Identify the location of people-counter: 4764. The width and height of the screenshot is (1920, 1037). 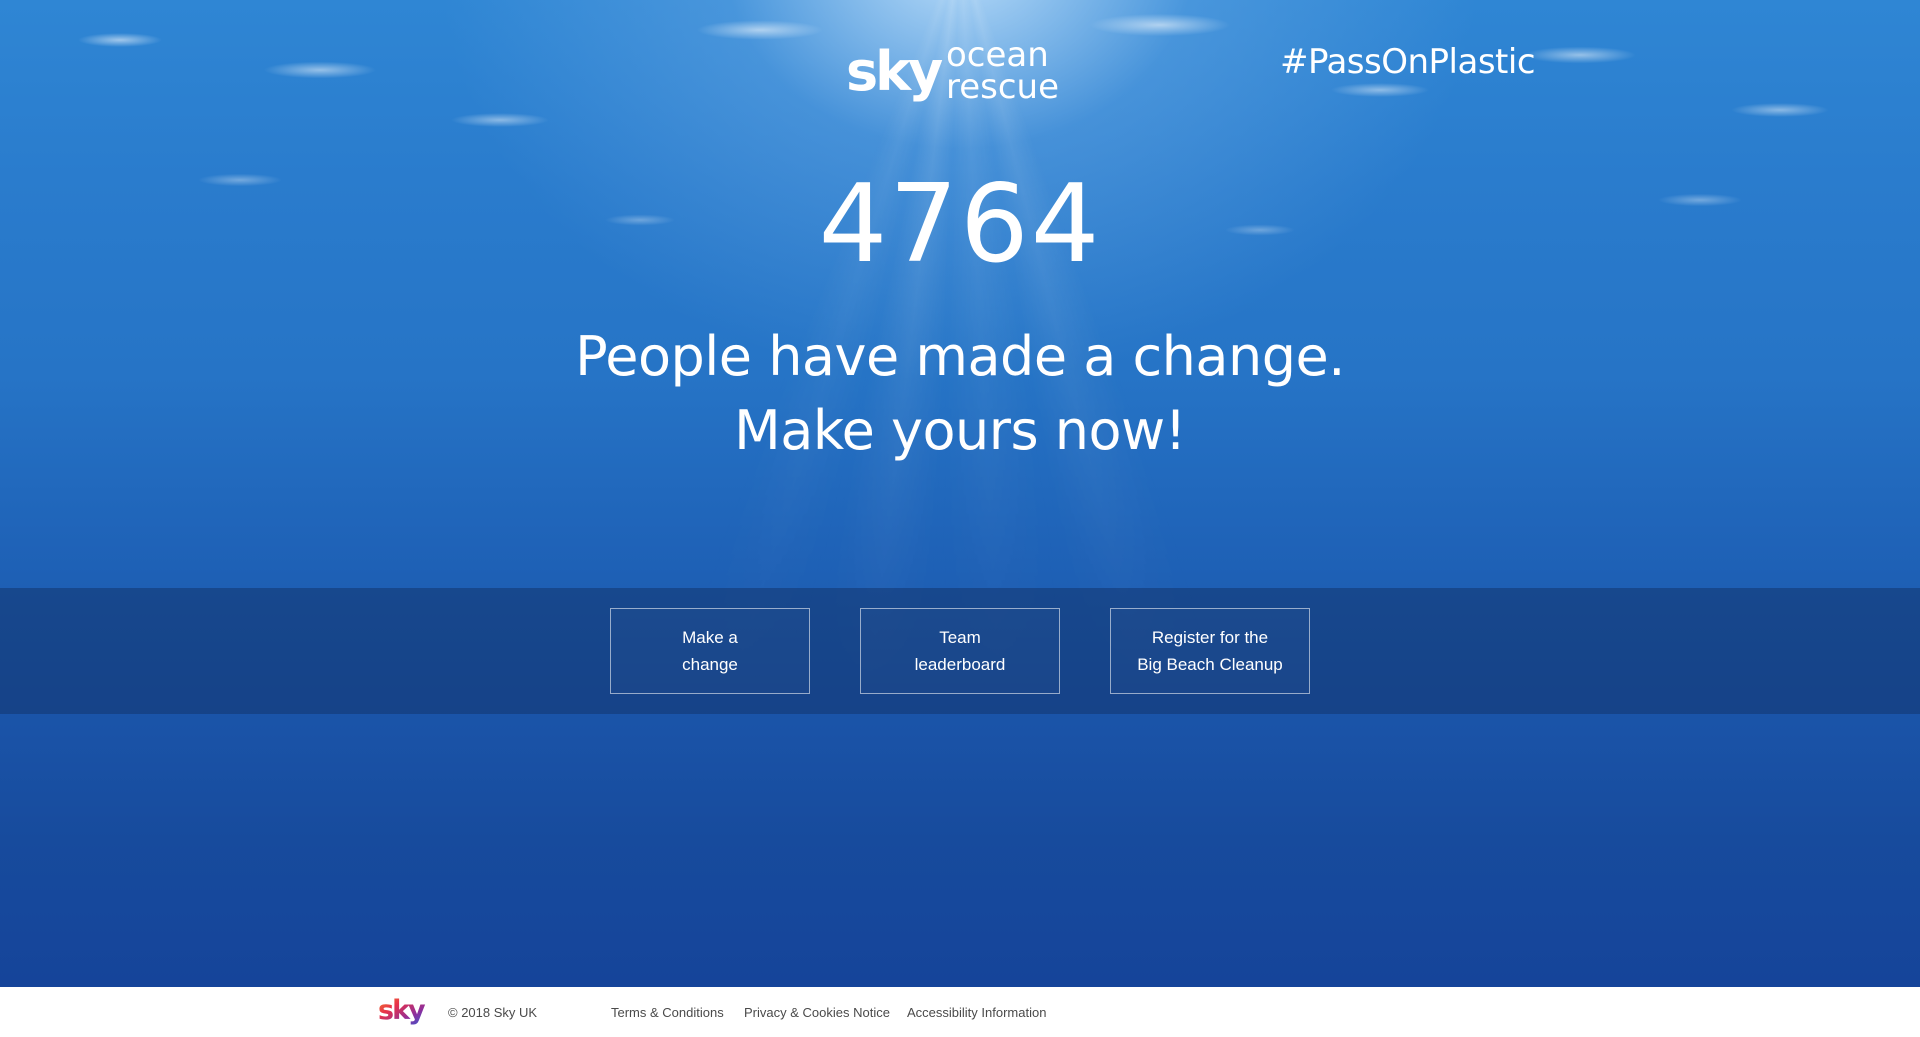
(960, 224).